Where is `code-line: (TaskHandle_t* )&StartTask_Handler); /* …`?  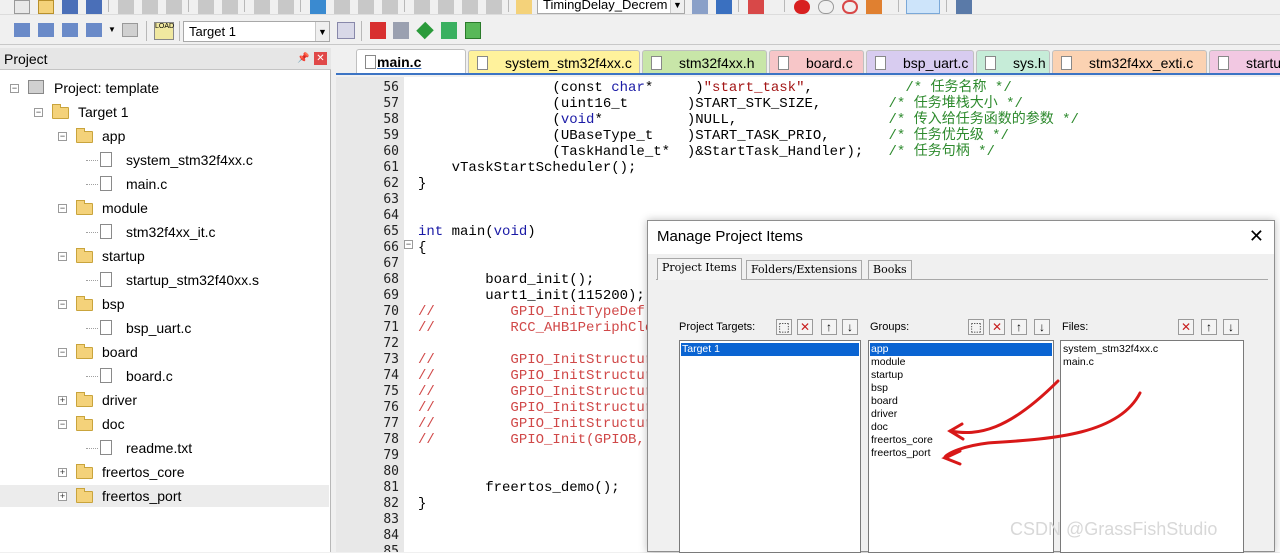
code-line: (TaskHandle_t* )&StartTask_Handler); /* … is located at coordinates (706, 152).